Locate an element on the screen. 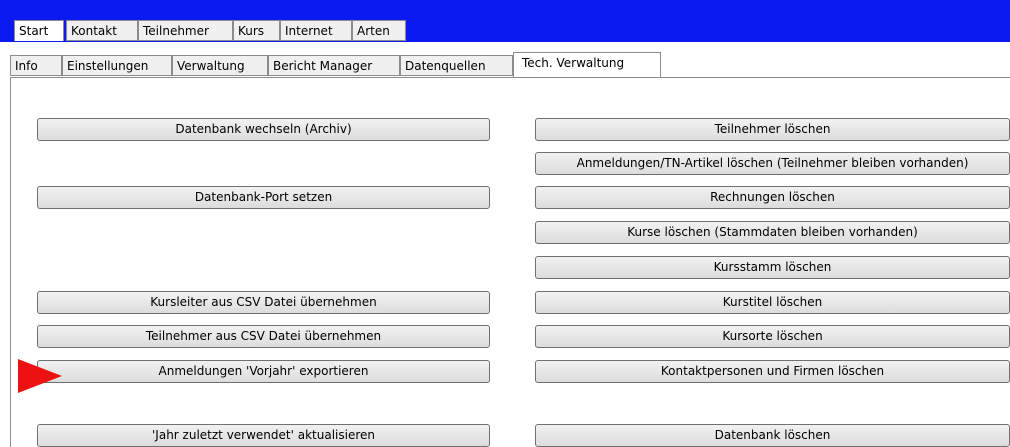 This screenshot has width=1010, height=447. kontaktpersonen-loeschen-button: Kontaktpersonen und Firmen löschen is located at coordinates (772, 371).